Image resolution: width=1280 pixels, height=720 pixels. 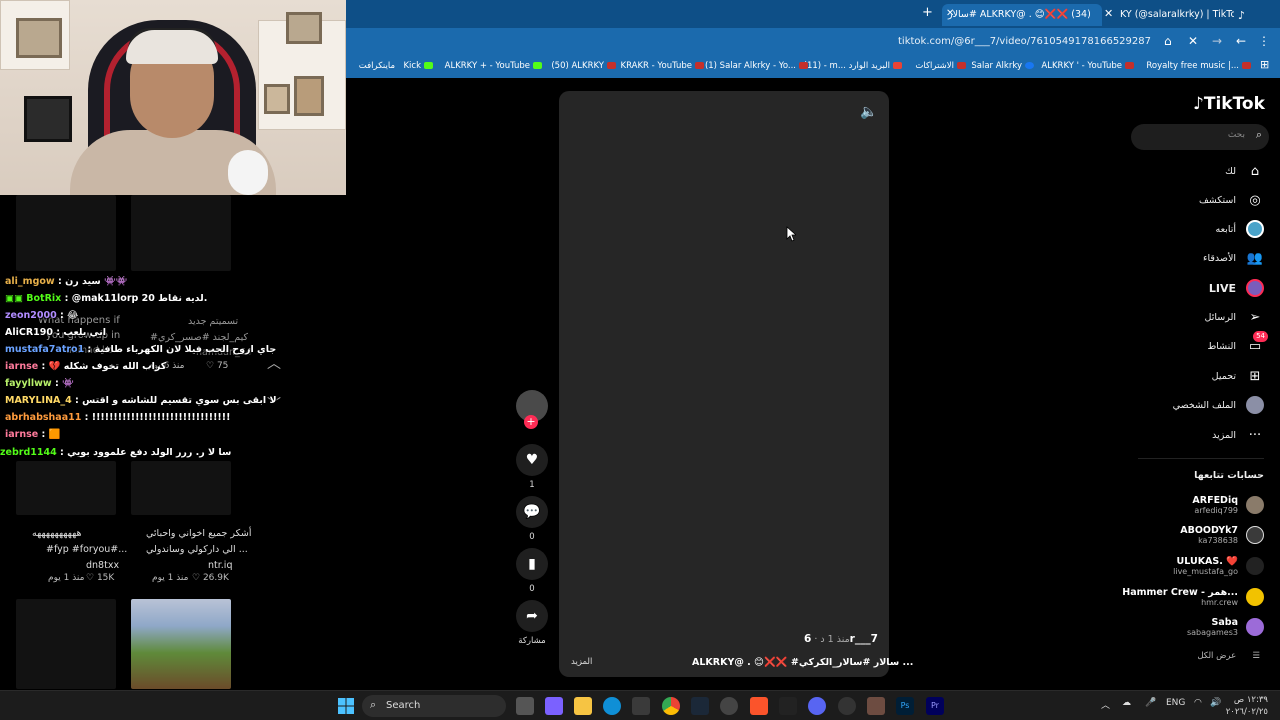 What do you see at coordinates (817, 706) in the screenshot?
I see `discord-icon` at bounding box center [817, 706].